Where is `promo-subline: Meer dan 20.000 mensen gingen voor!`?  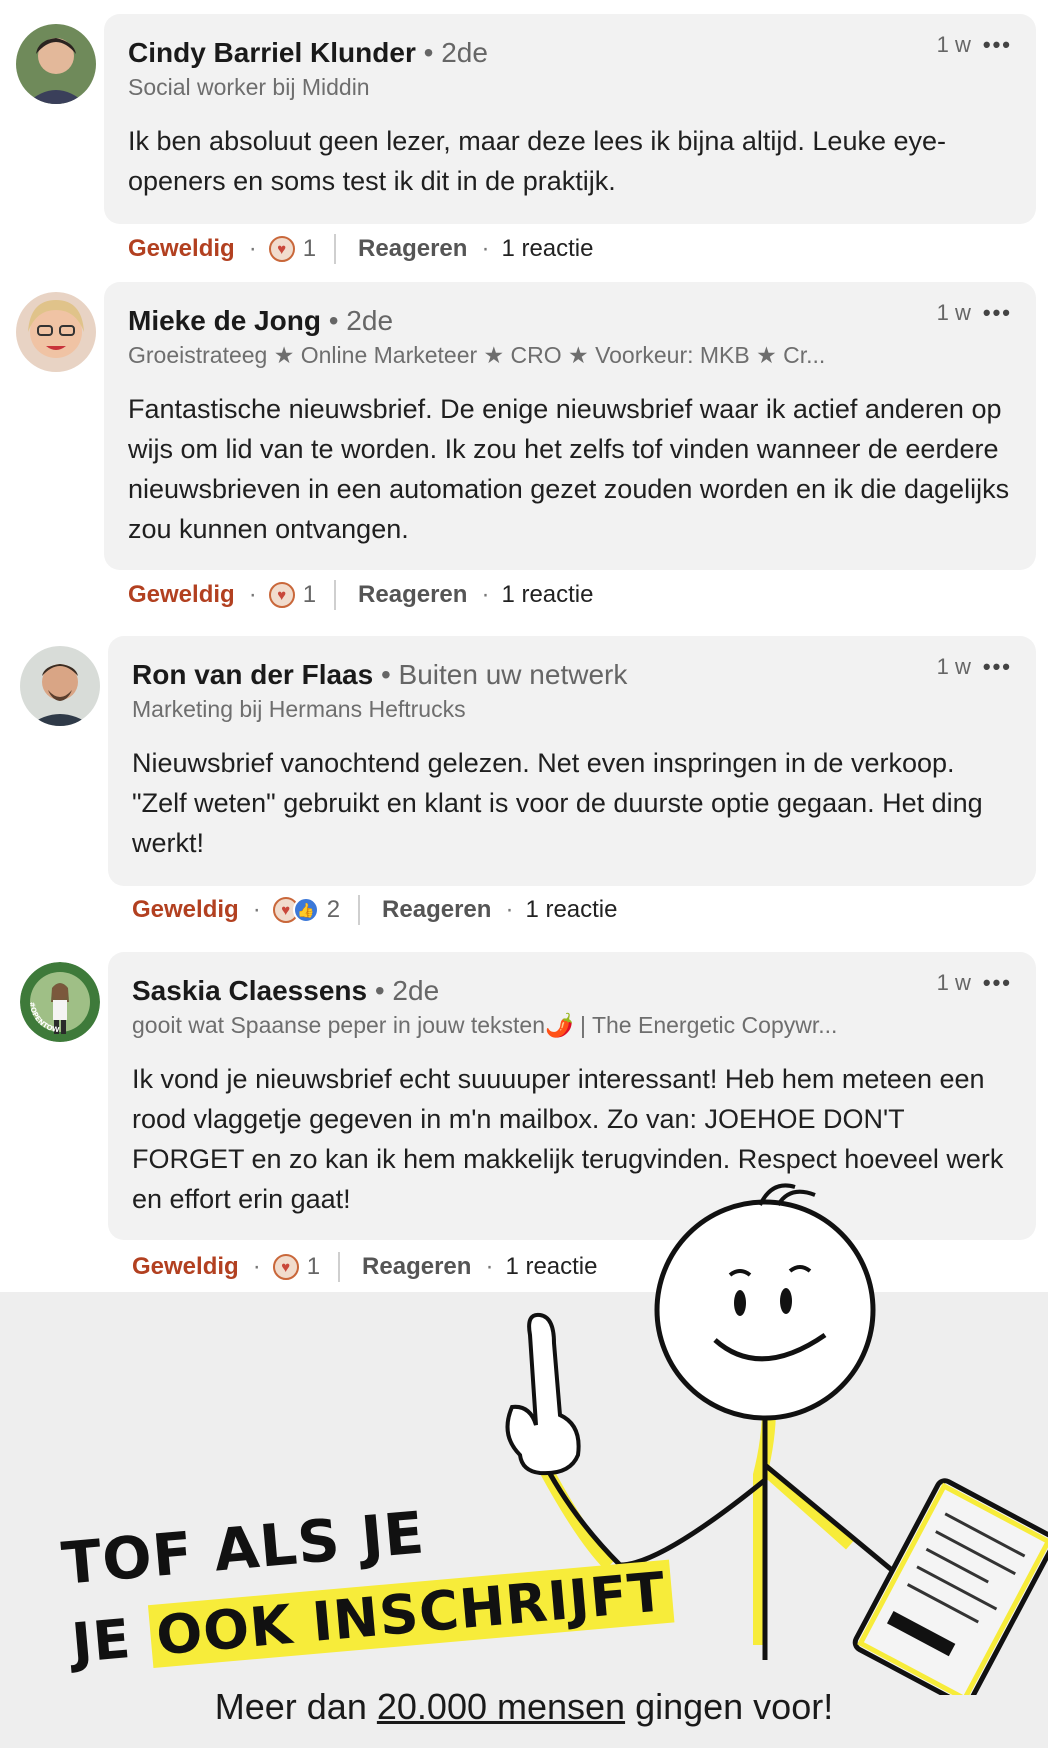 promo-subline: Meer dan 20.000 mensen gingen voor! is located at coordinates (524, 1707).